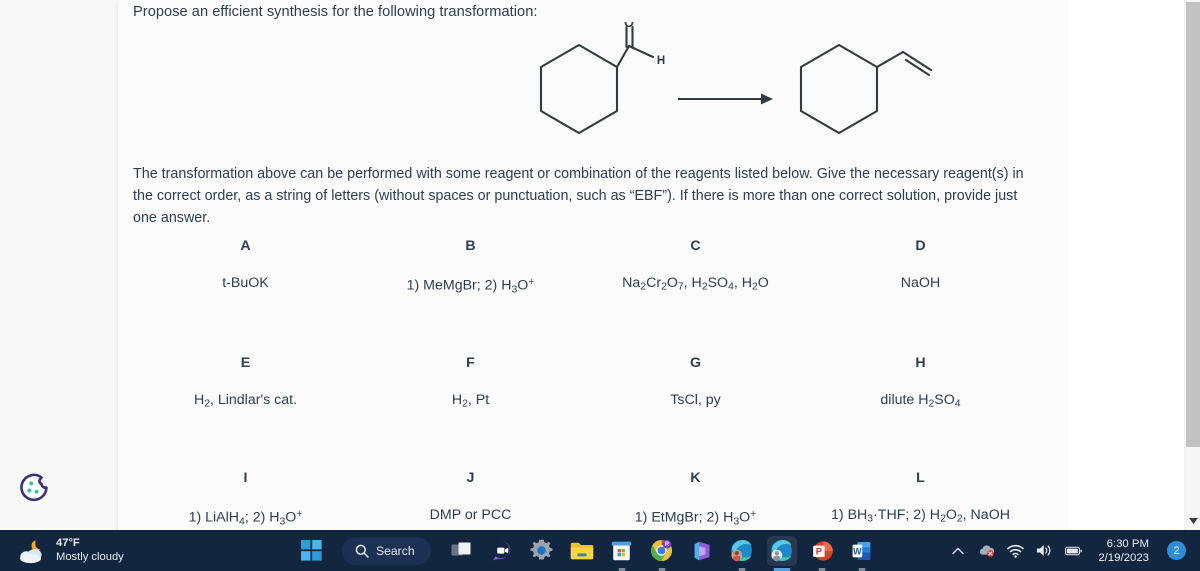  I want to click on scrollbar-down-button, so click(1192, 521).